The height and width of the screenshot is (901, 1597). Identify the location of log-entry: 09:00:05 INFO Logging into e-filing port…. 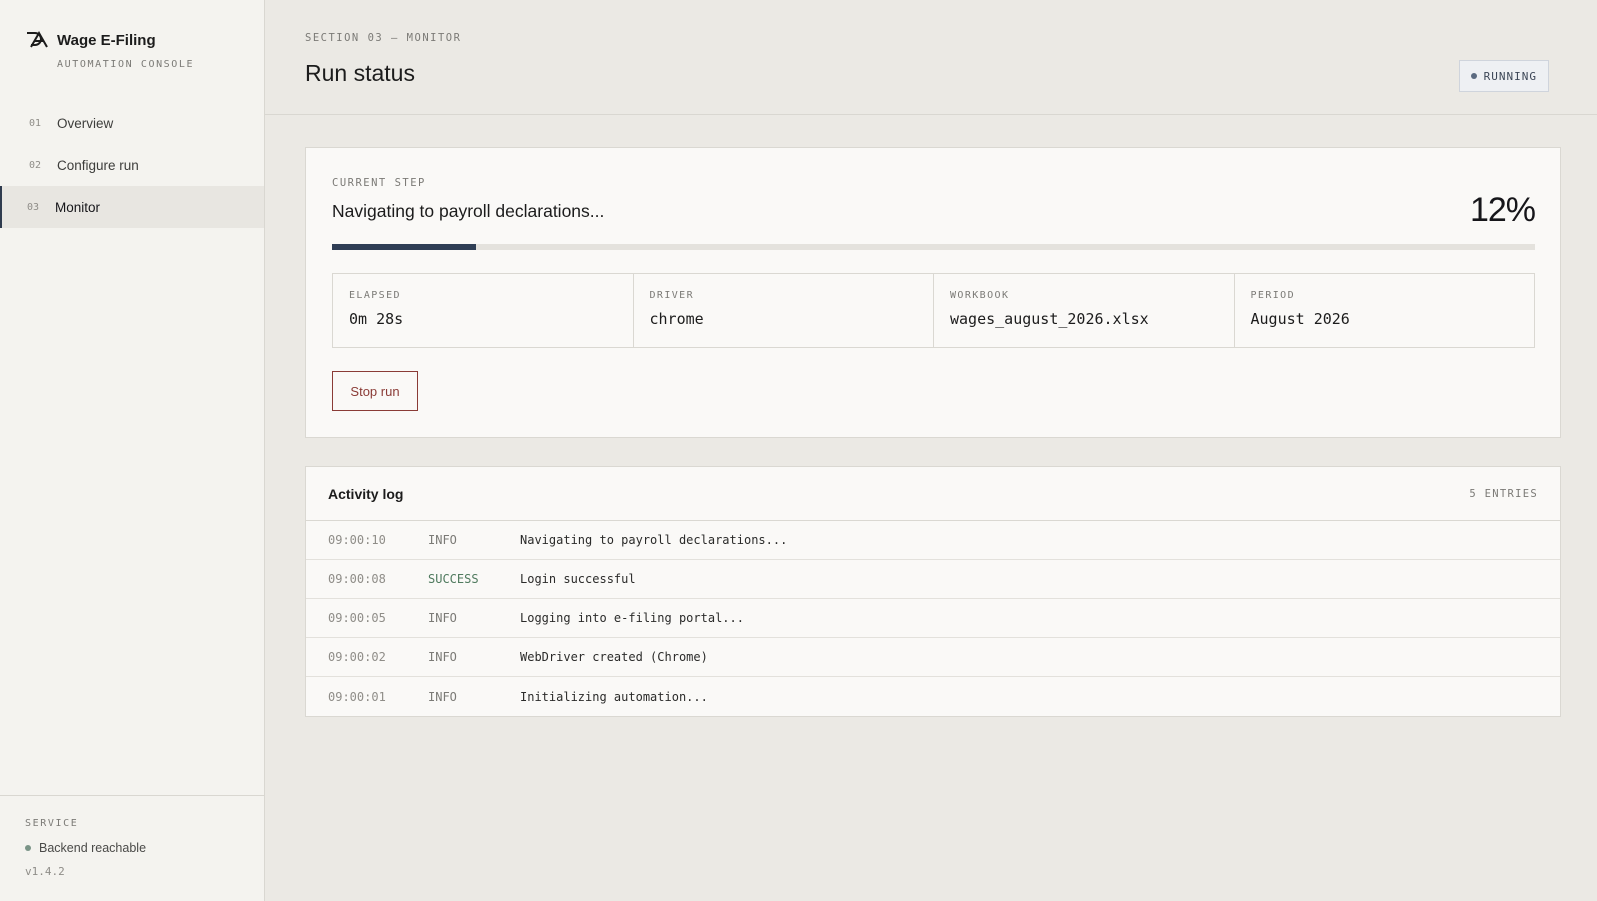
(933, 618).